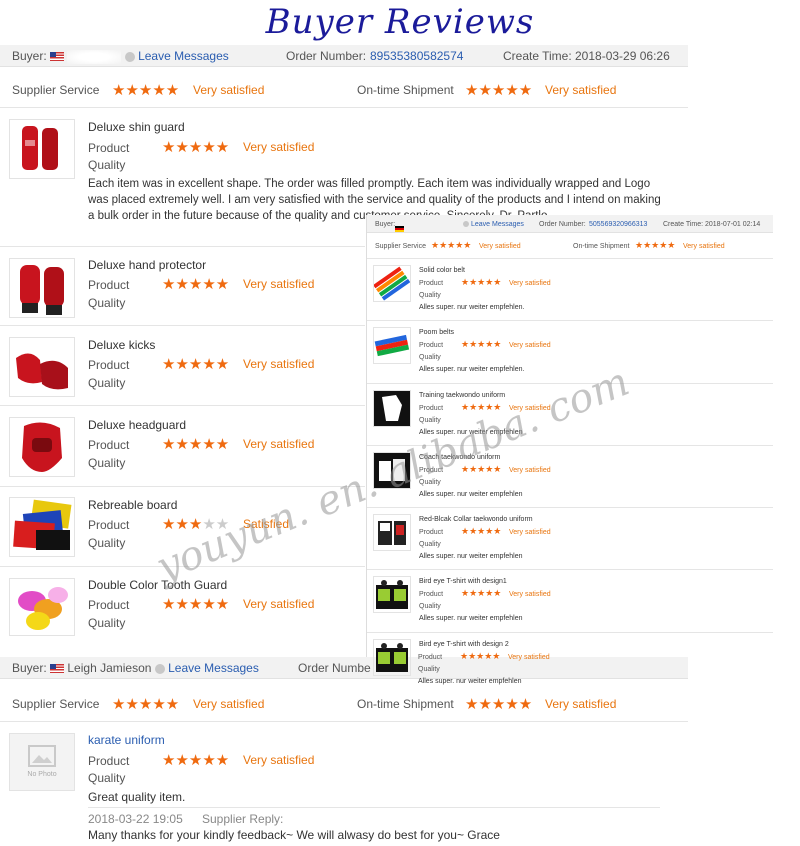 The height and width of the screenshot is (846, 800). I want to click on product-name: Deluxe headguard, so click(137, 425).